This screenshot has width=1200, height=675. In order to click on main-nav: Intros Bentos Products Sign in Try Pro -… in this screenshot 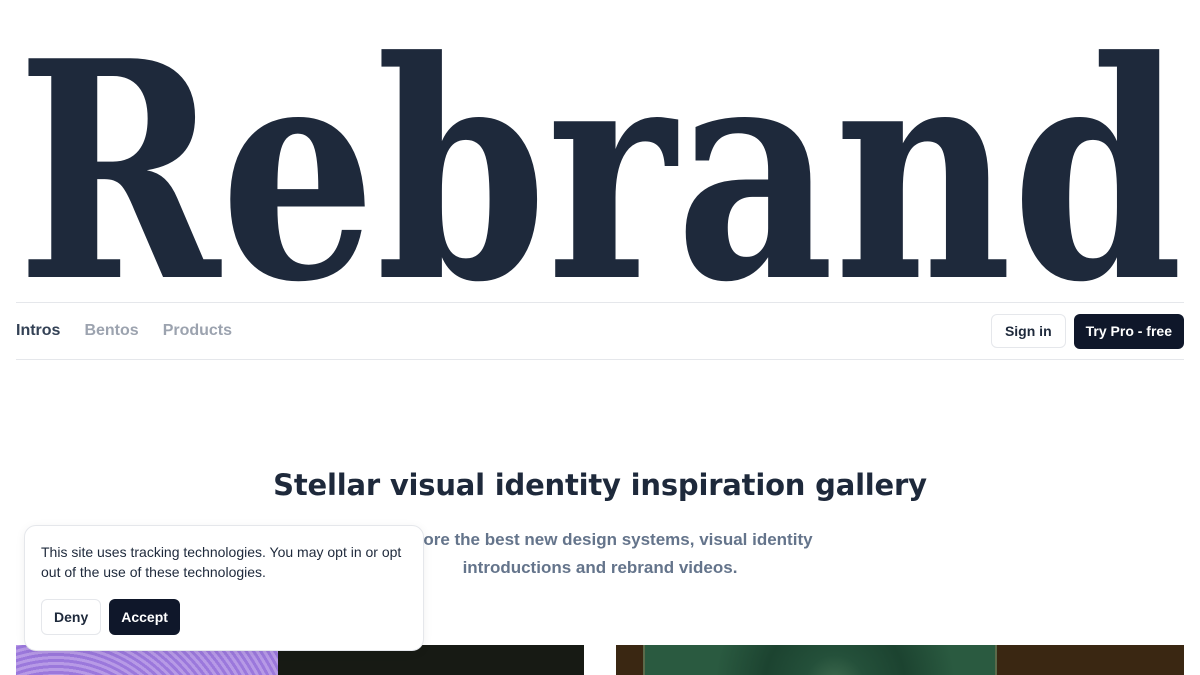, I will do `click(600, 331)`.